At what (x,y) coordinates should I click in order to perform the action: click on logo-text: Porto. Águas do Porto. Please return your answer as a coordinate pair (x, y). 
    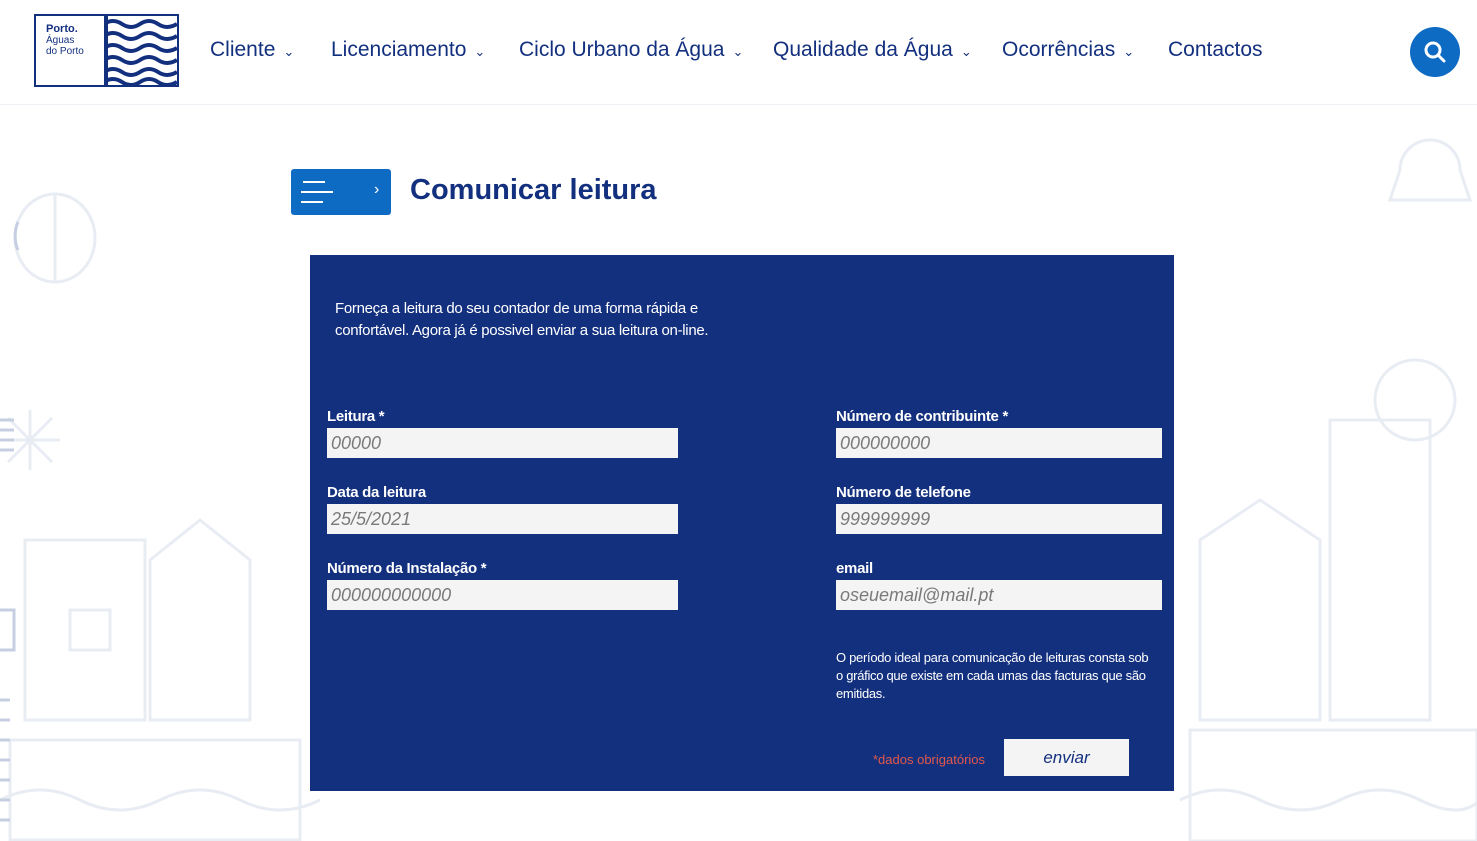
    Looking at the image, I should click on (71, 50).